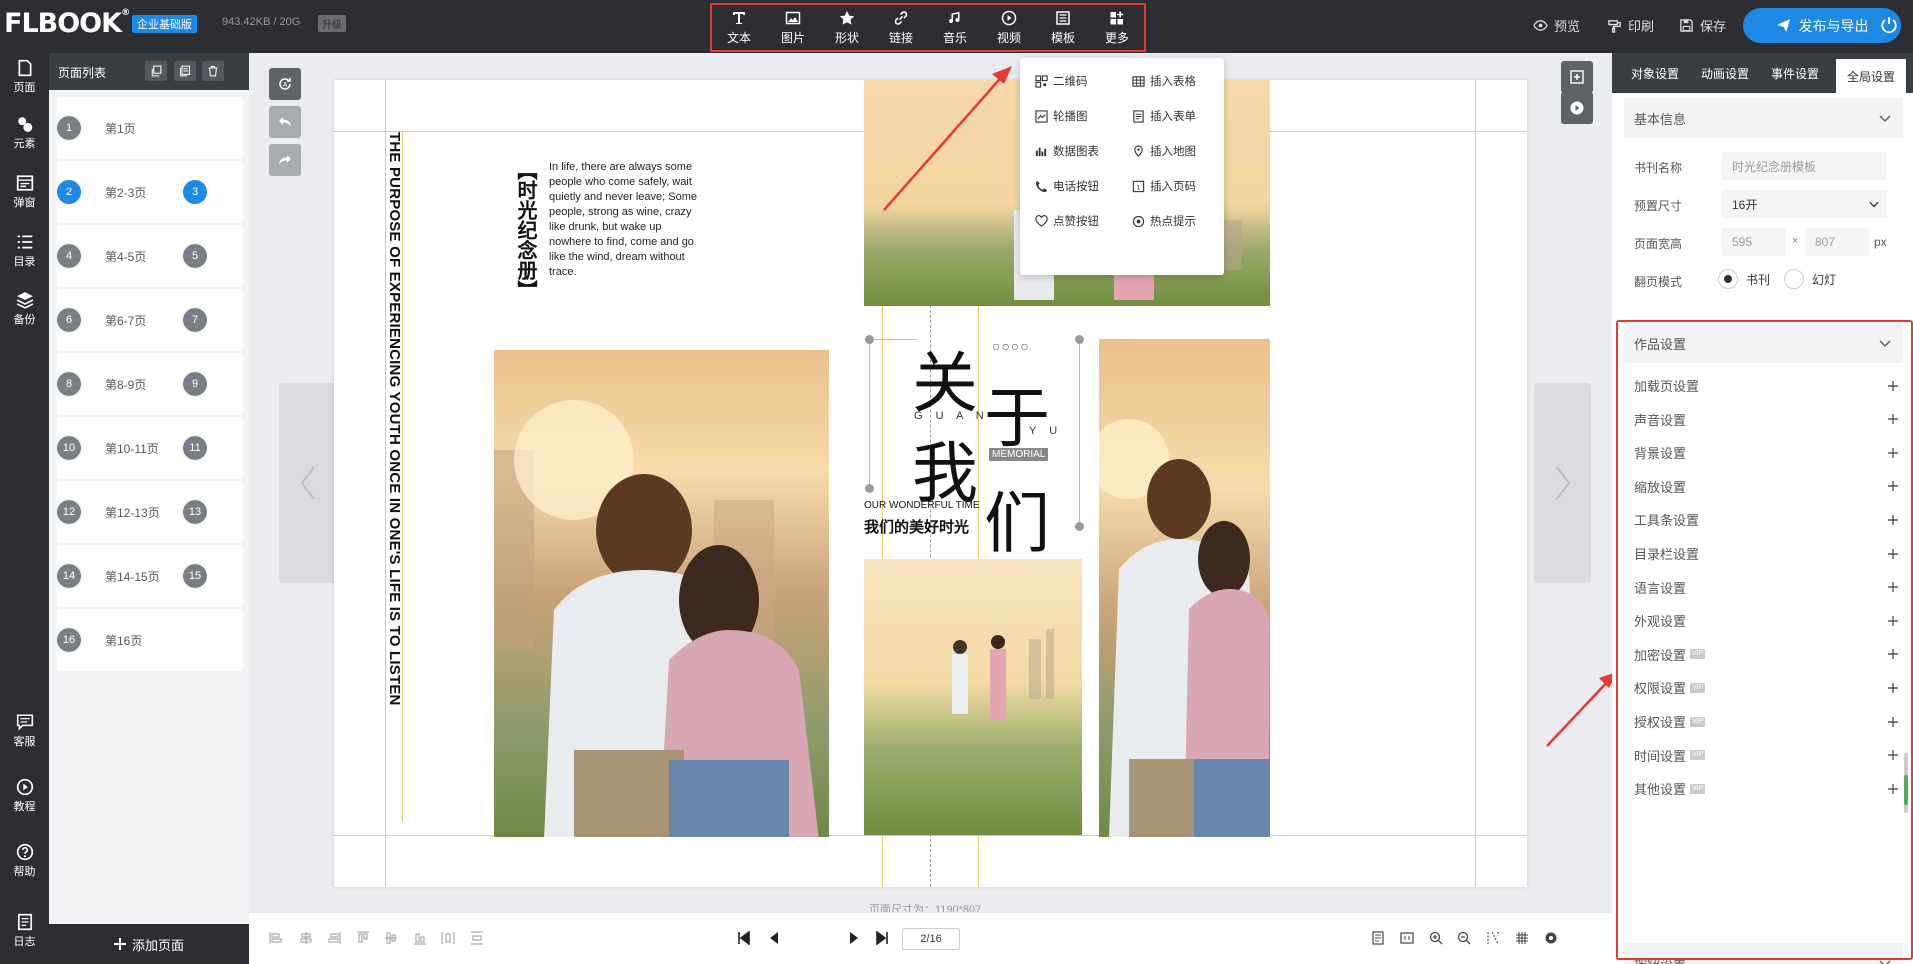 This screenshot has width=1913, height=964. I want to click on settings-tabs: 对象设置 动画设置 事件设置 全局设置, so click(1762, 73).